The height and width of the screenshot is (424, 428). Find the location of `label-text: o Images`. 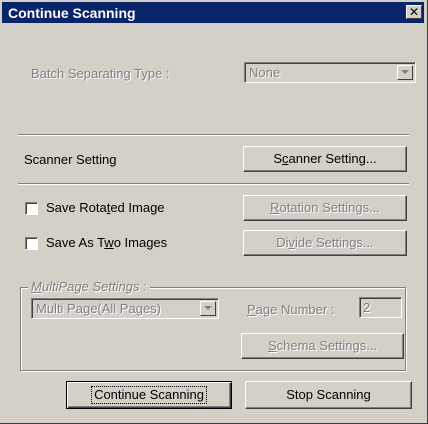

label-text: o Images is located at coordinates (140, 242).